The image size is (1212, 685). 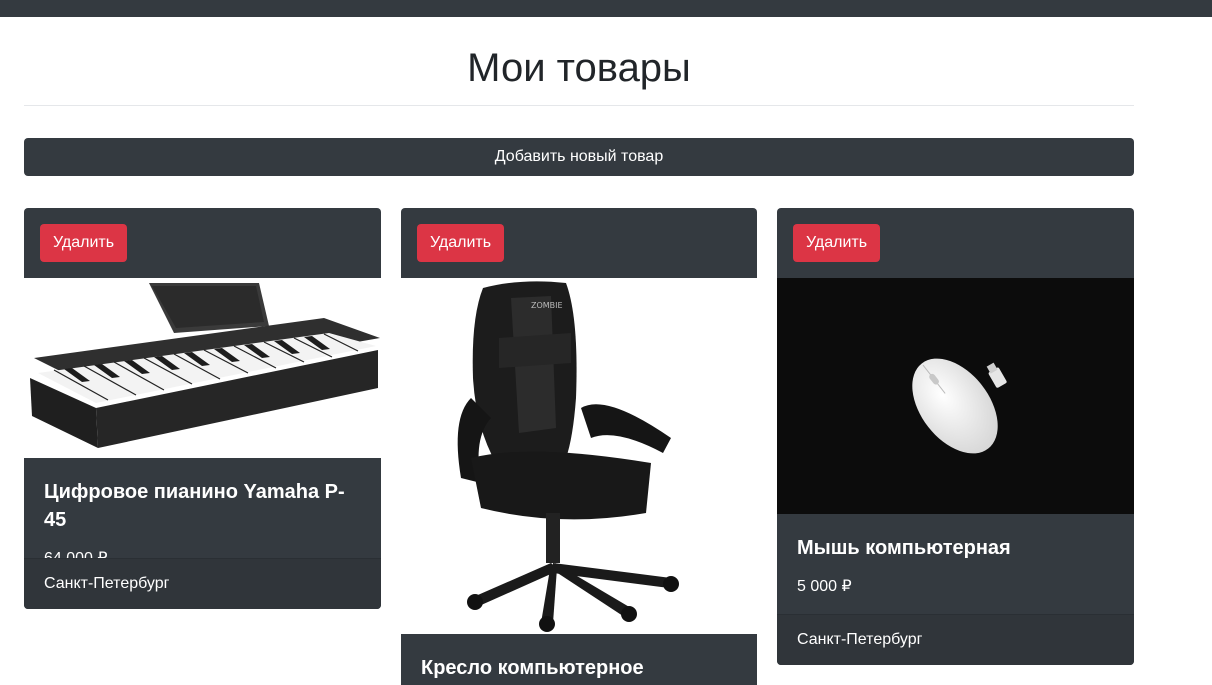 What do you see at coordinates (579, 68) in the screenshot?
I see `page-title: Мои товары` at bounding box center [579, 68].